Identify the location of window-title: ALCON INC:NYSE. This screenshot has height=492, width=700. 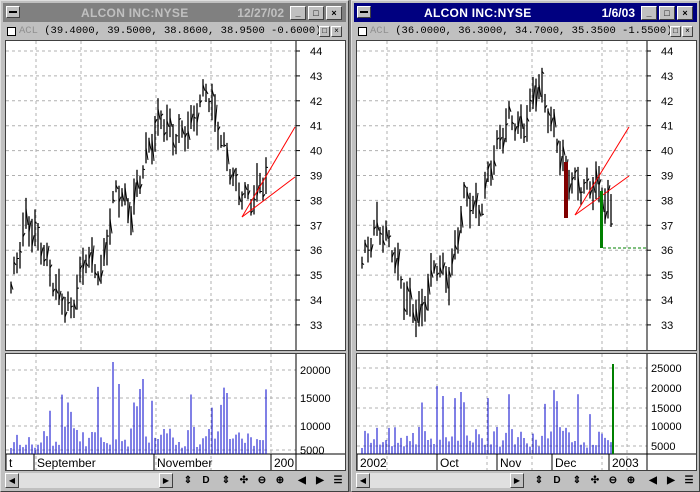
(135, 13).